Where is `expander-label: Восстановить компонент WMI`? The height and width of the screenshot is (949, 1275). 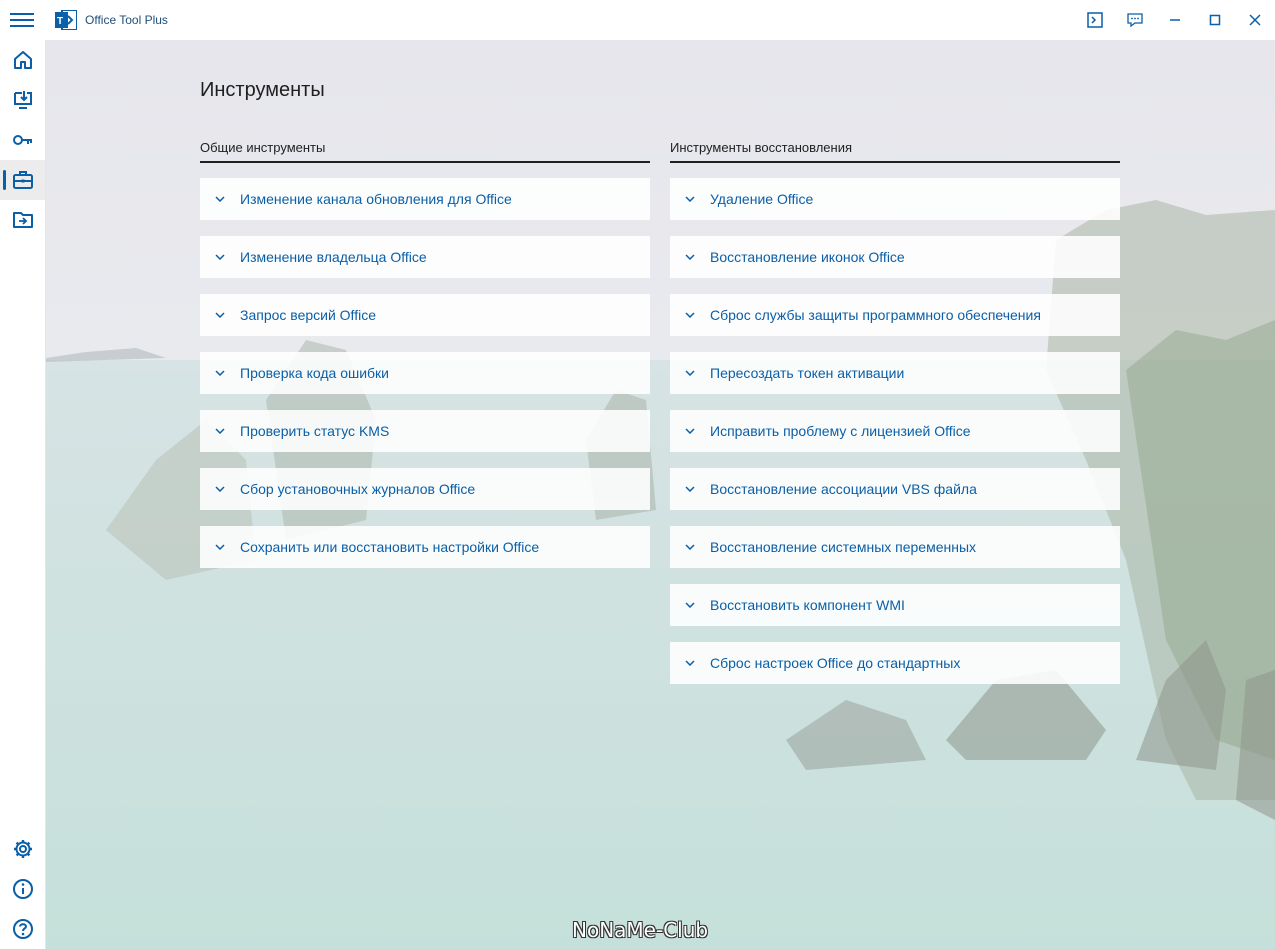 expander-label: Восстановить компонент WMI is located at coordinates (807, 605).